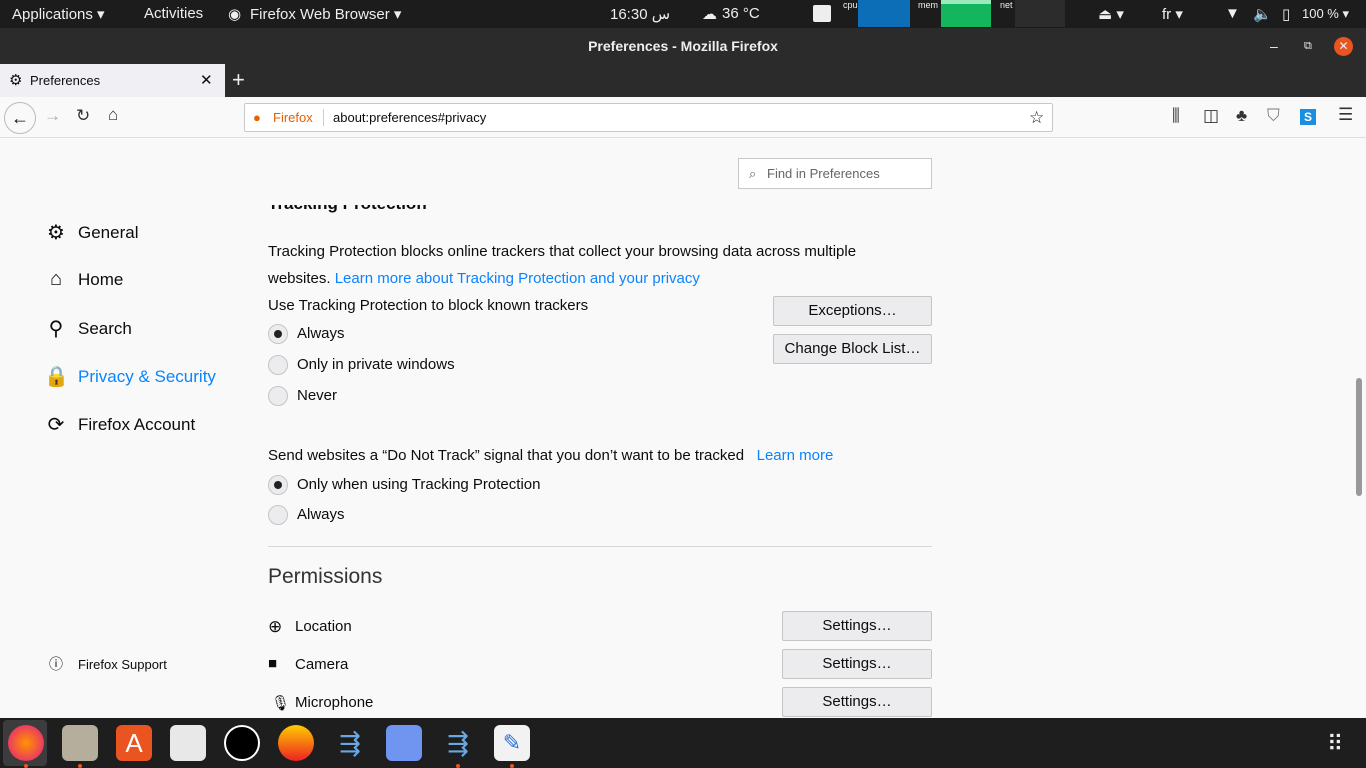  Describe the element at coordinates (296, 743) in the screenshot. I see `audacity-launcher-icon` at that location.